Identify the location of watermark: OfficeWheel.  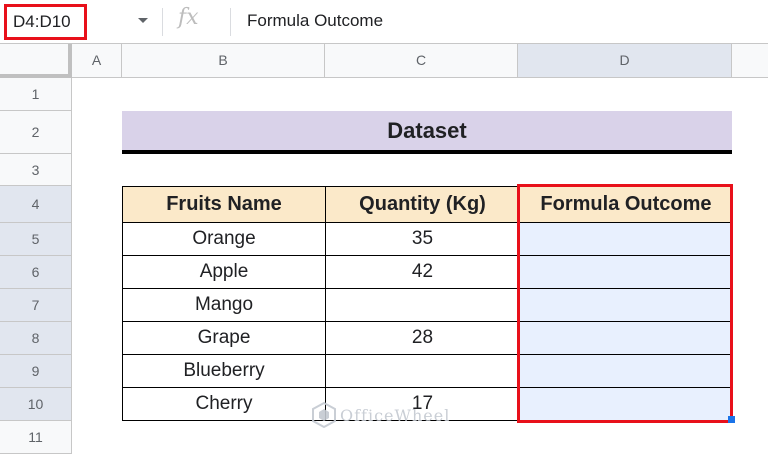
(381, 415).